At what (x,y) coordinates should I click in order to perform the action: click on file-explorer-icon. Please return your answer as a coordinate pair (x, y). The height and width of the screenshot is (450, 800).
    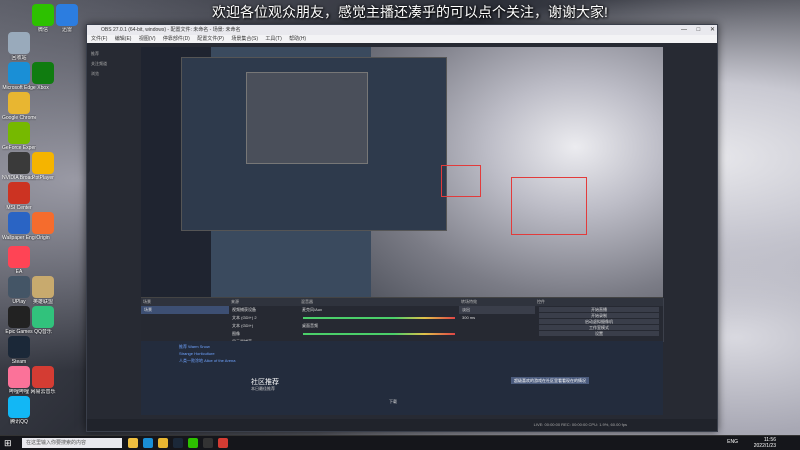
    Looking at the image, I should click on (133, 443).